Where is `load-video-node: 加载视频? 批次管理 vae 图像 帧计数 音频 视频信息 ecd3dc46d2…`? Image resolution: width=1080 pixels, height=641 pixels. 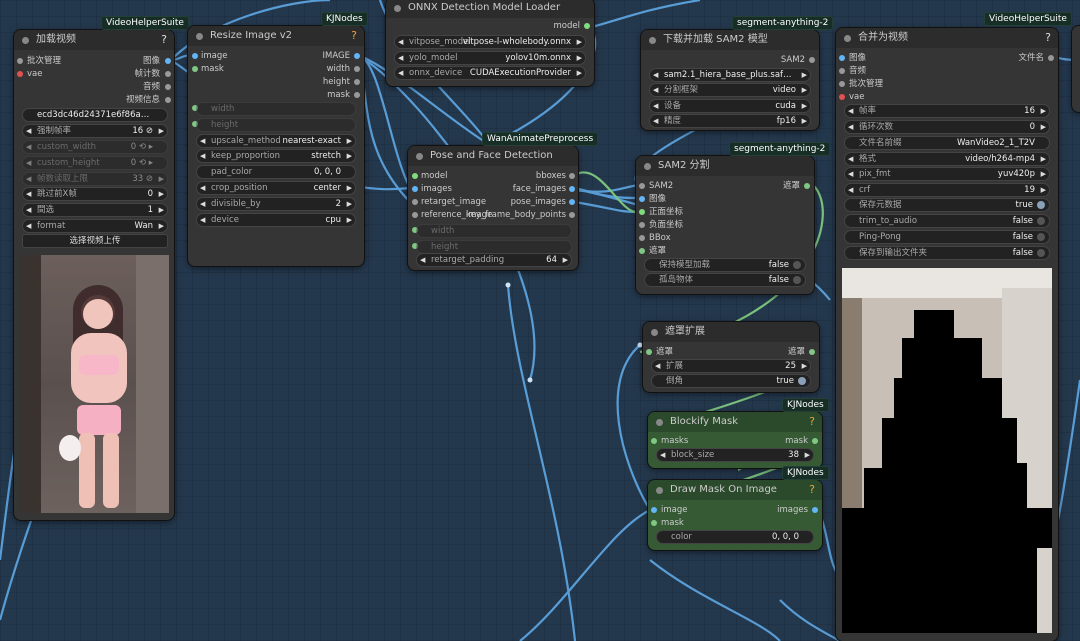 load-video-node: 加载视频? 批次管理 vae 图像 帧计数 音频 视频信息 ecd3dc46d2… is located at coordinates (94, 275).